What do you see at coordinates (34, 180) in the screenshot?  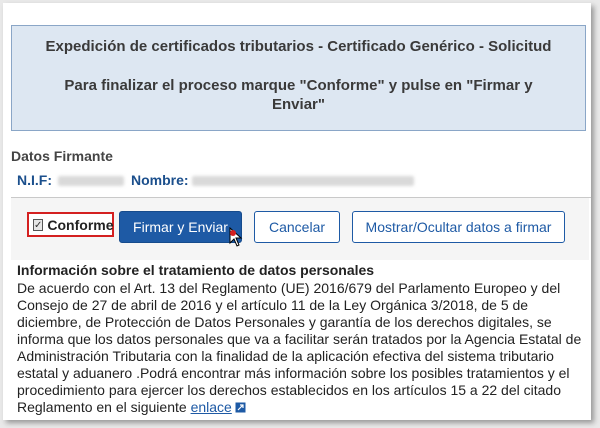 I see `nif-label: N.I.F:` at bounding box center [34, 180].